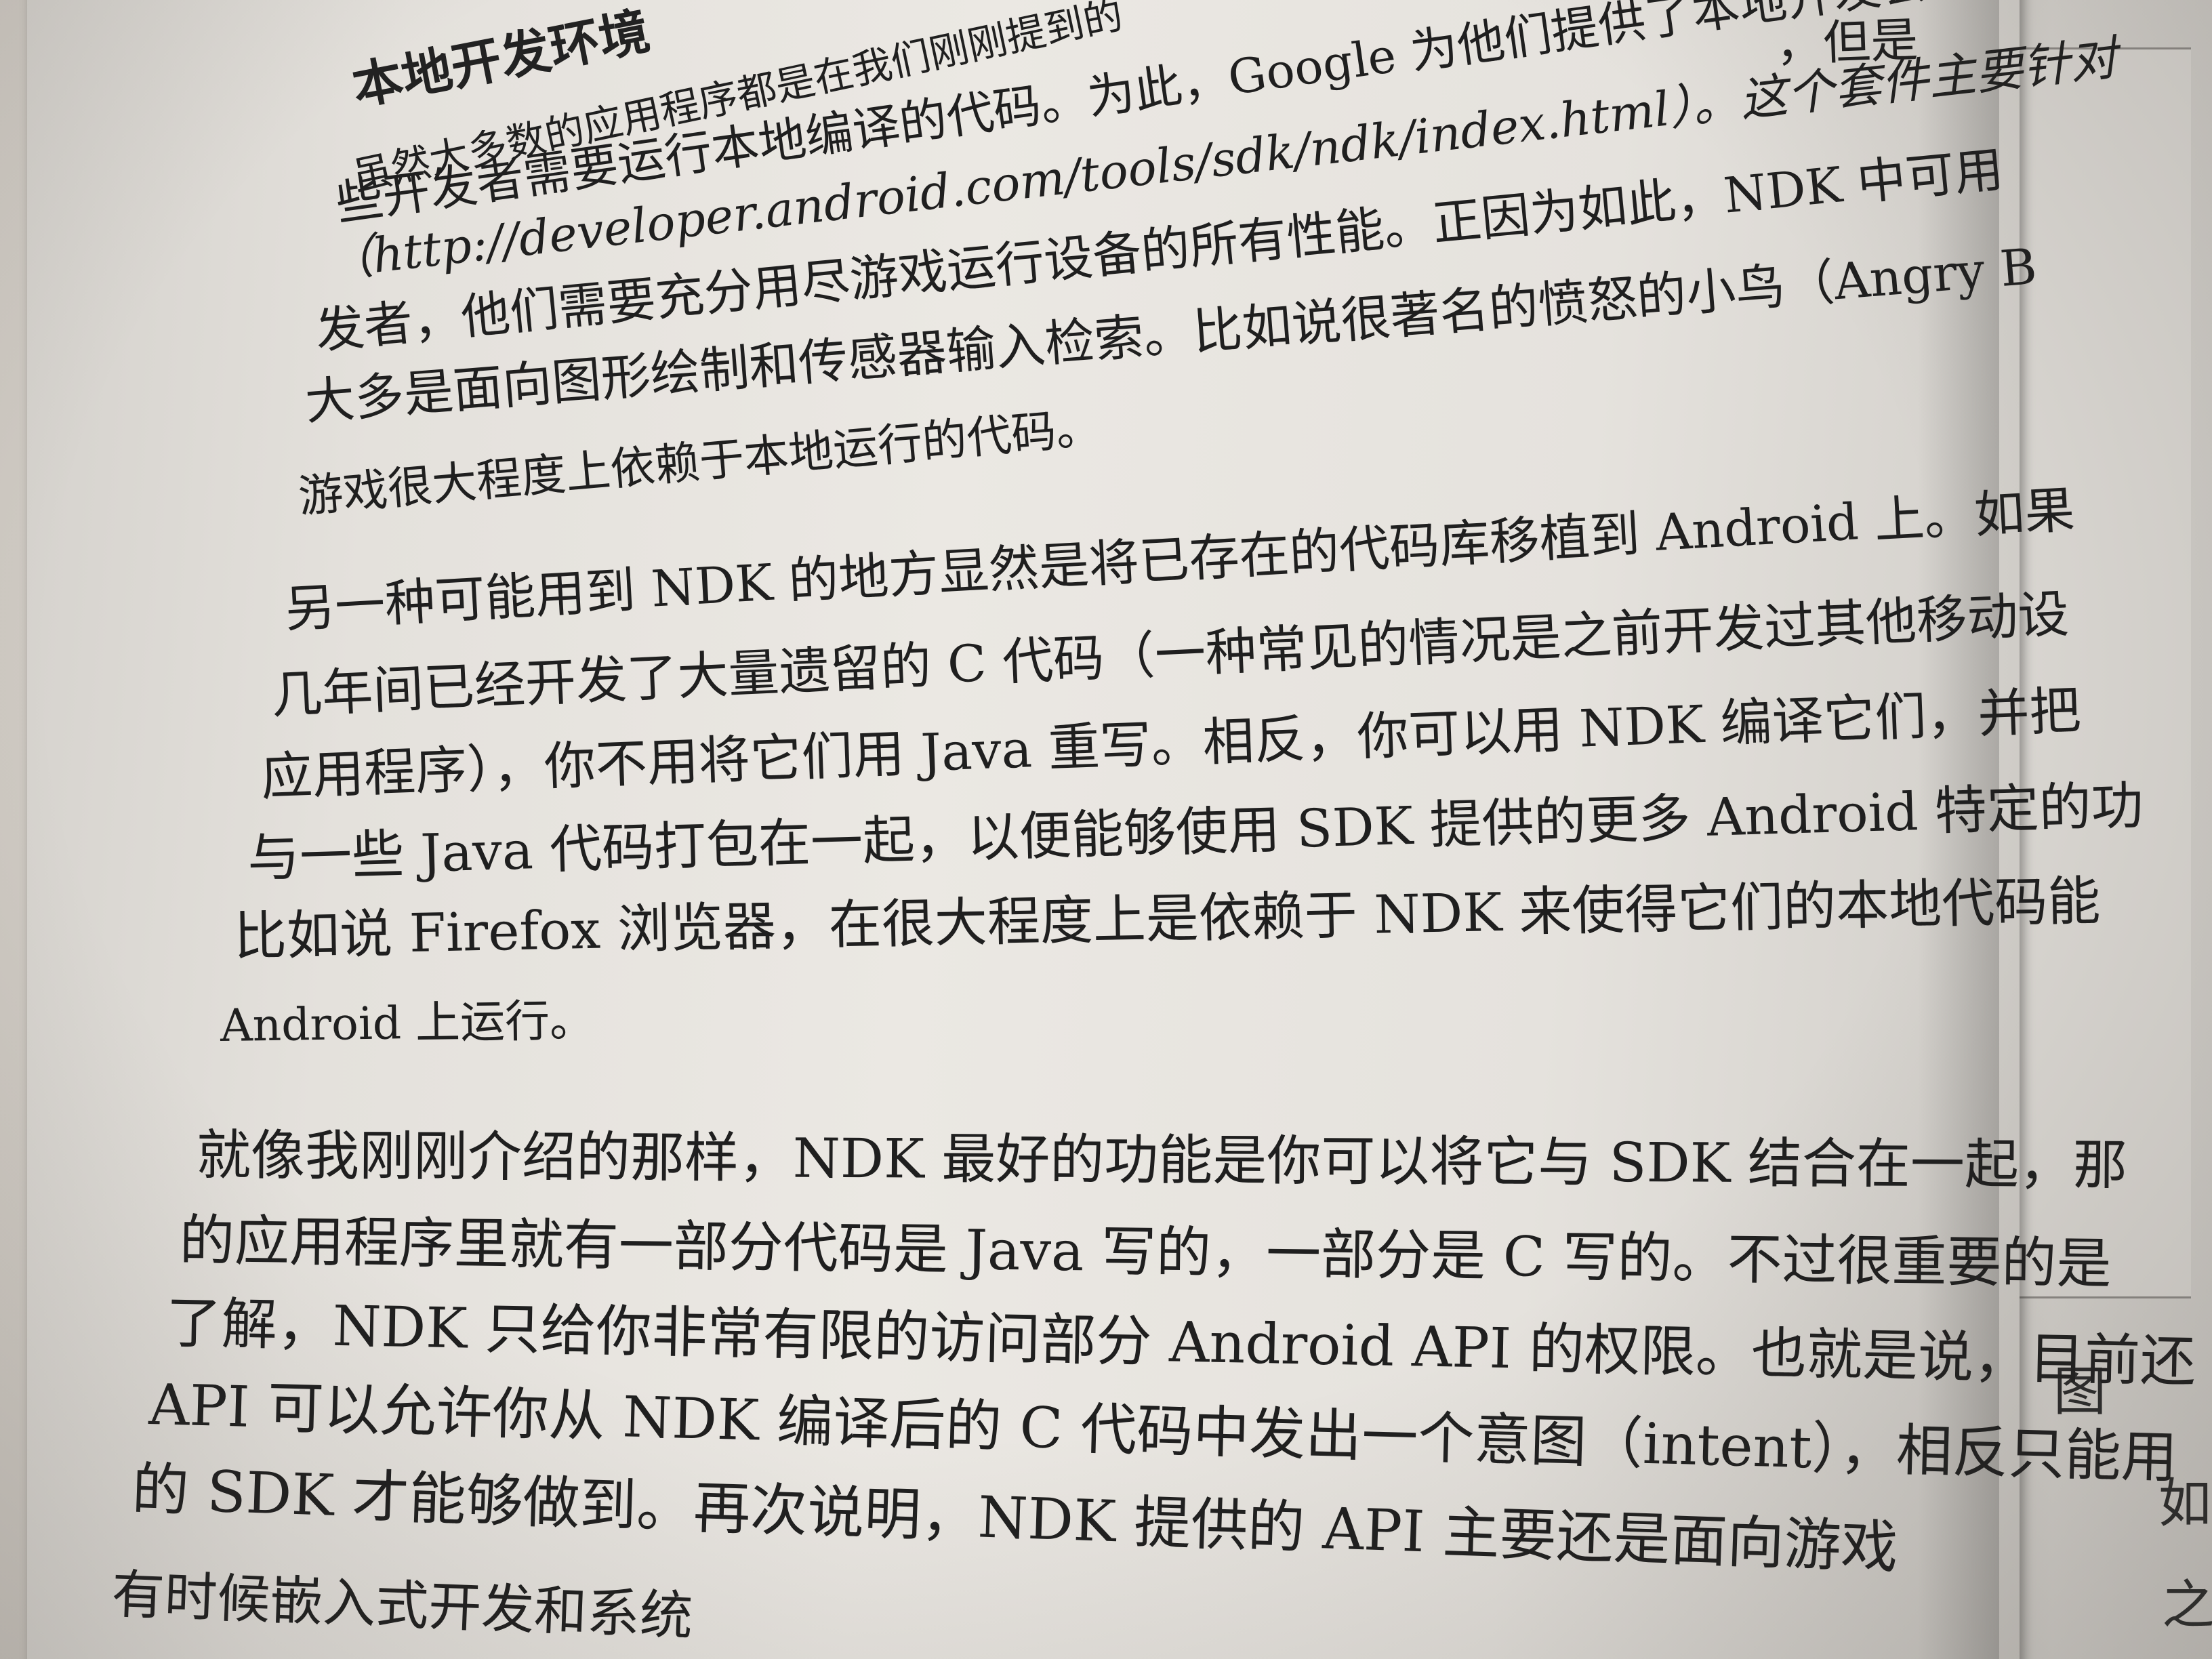 This screenshot has height=1659, width=2212. Describe the element at coordinates (1162, 1160) in the screenshot. I see `paragraph-line: 就像我刚刚介绍的那样，NDK 最好的功能是你可以将它与 SDK 结合在一起，那` at that location.